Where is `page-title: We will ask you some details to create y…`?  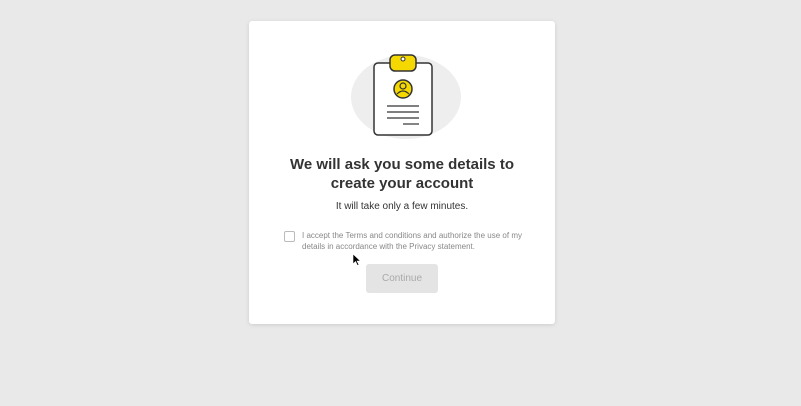 page-title: We will ask you some details to create y… is located at coordinates (402, 174).